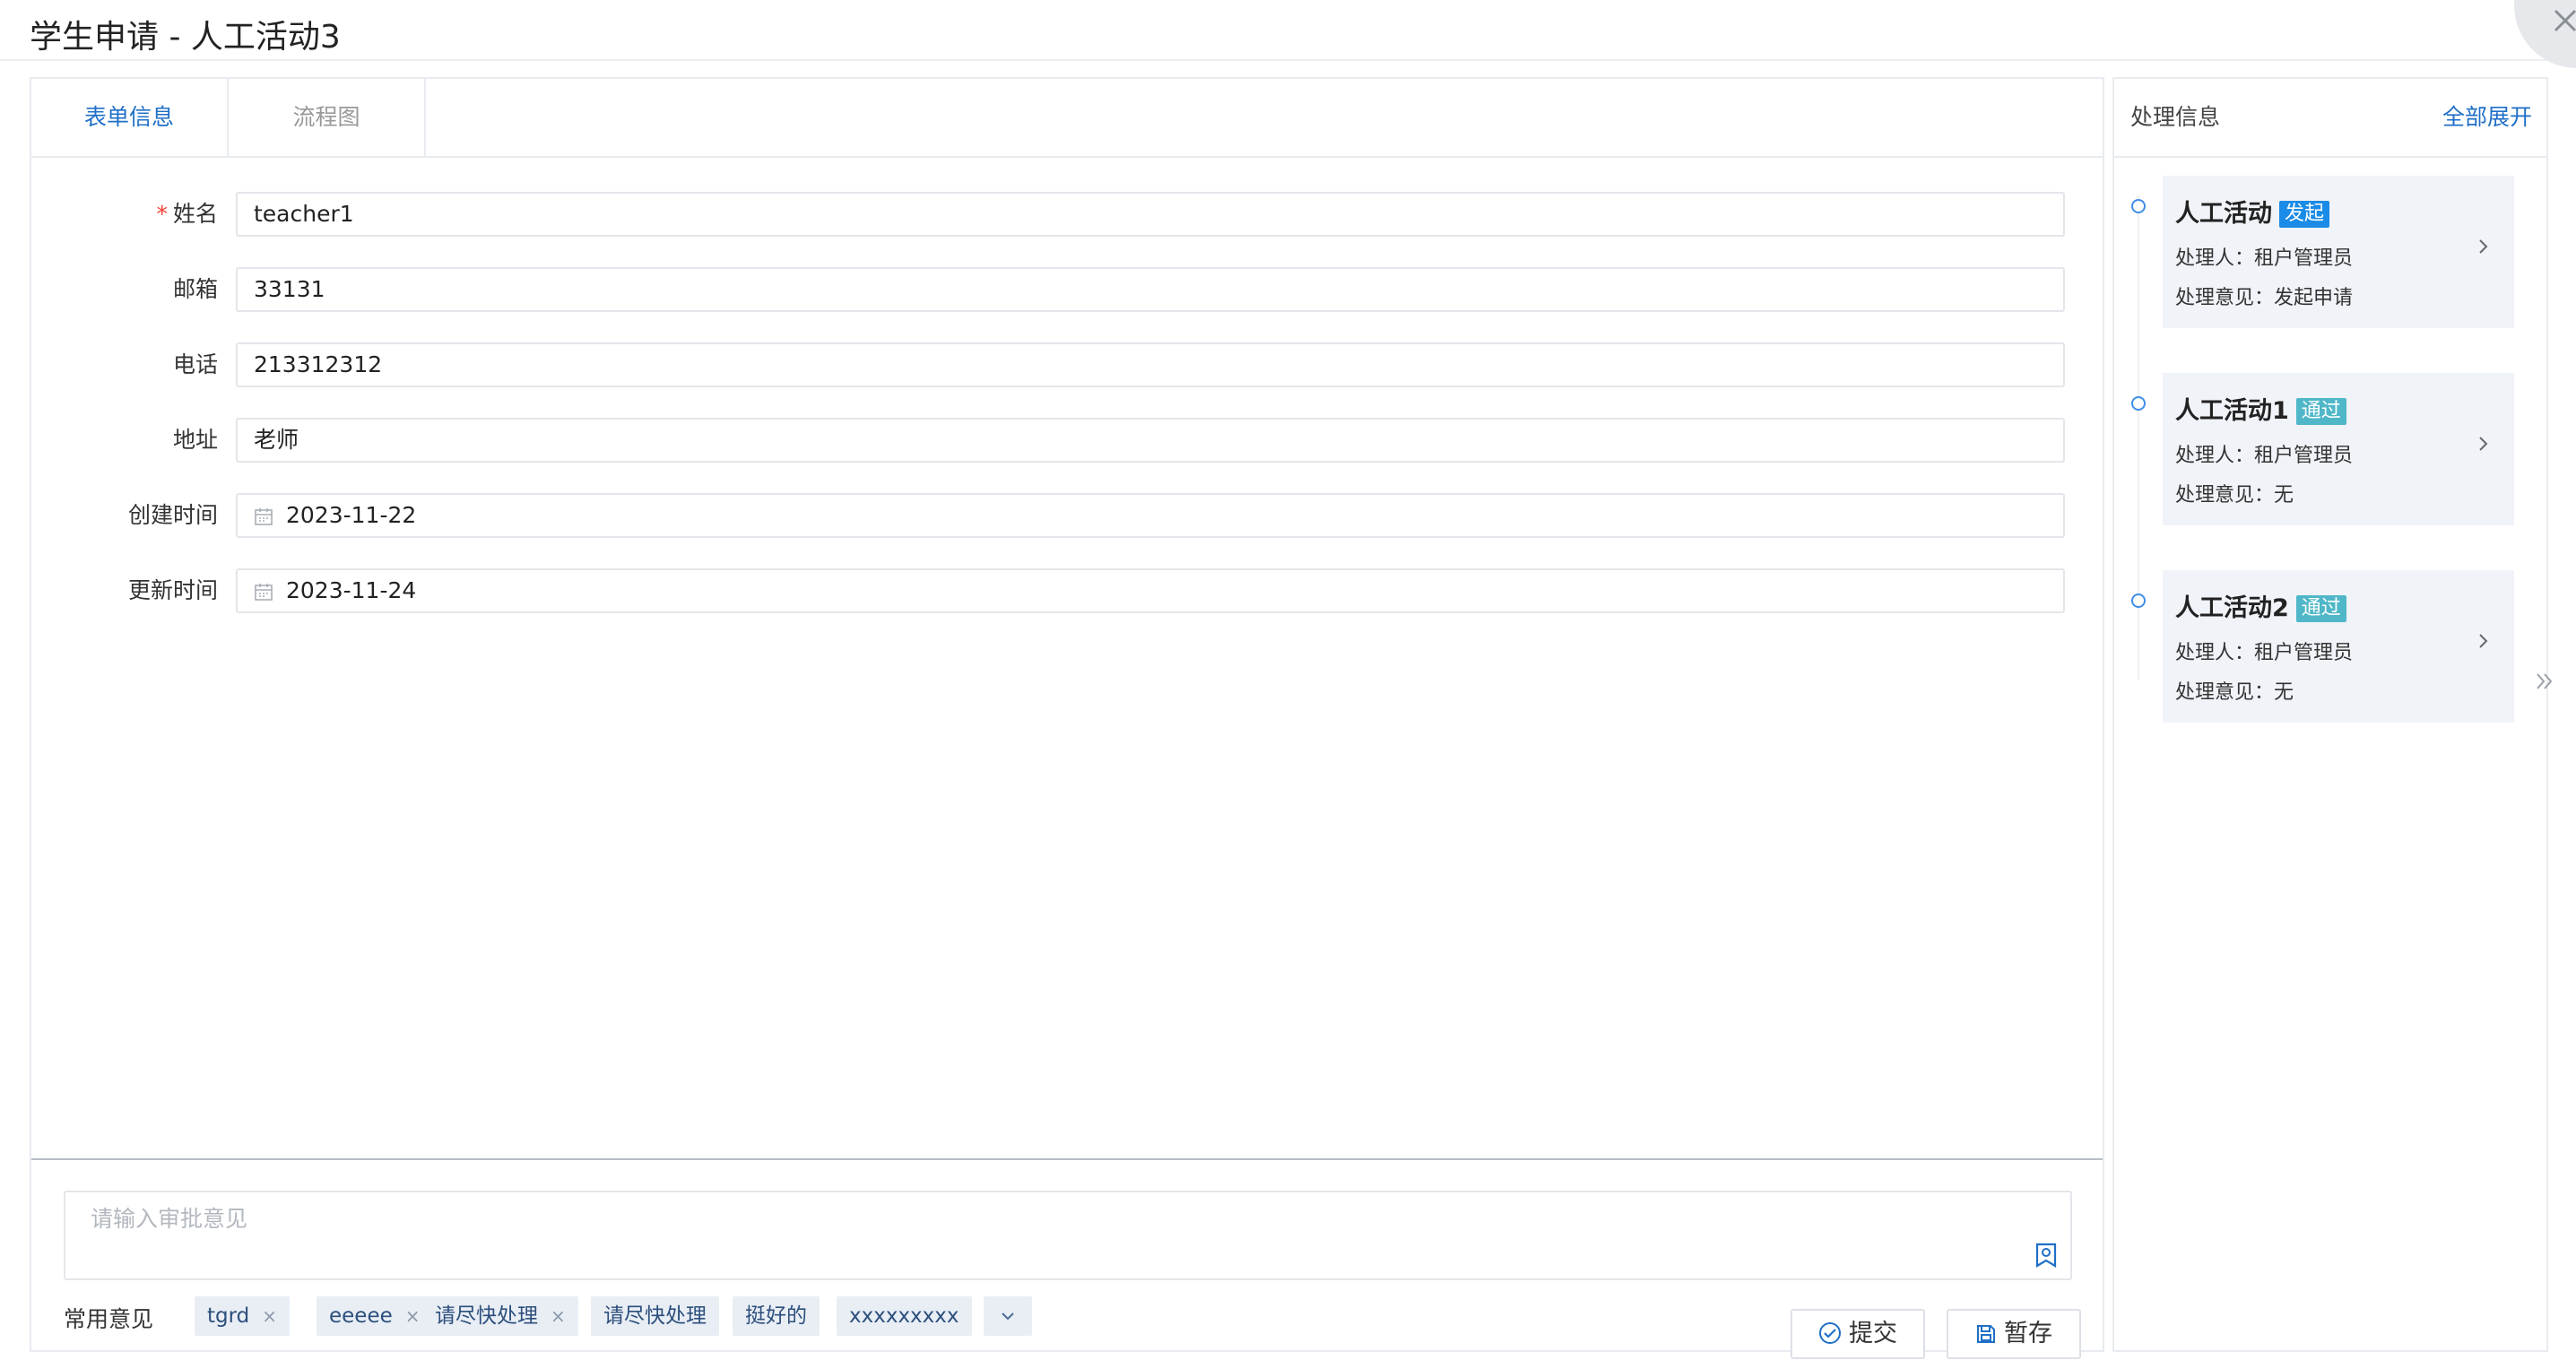 Image resolution: width=2576 pixels, height=1360 pixels. I want to click on submit-button: 提交, so click(1858, 1334).